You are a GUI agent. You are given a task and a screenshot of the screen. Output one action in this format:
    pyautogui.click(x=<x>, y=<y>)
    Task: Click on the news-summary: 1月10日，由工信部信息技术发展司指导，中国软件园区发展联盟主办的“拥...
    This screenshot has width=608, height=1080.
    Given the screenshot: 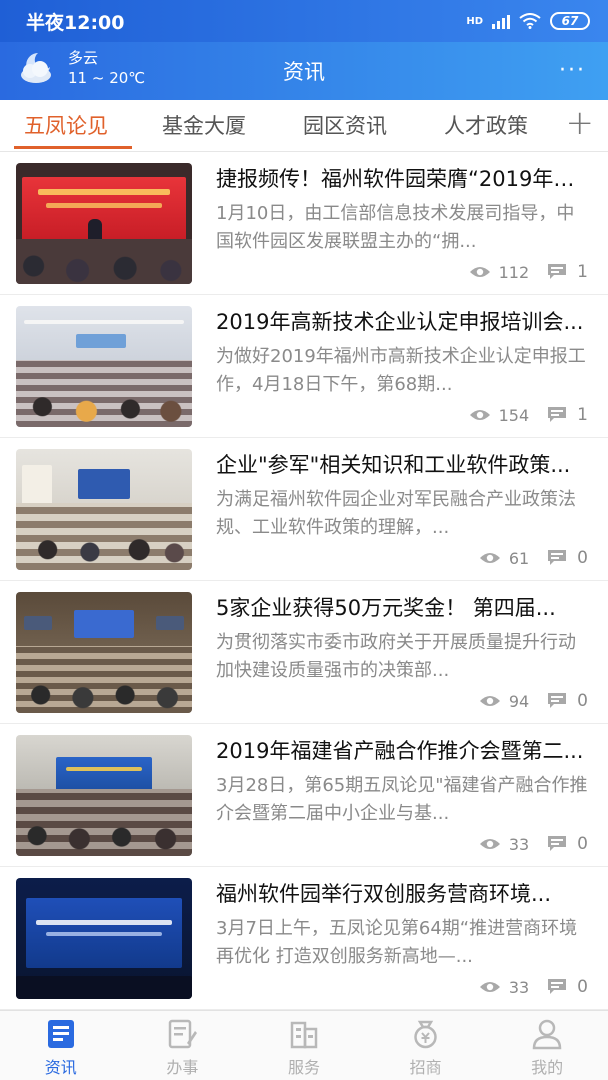 What is the action you would take?
    pyautogui.click(x=395, y=227)
    